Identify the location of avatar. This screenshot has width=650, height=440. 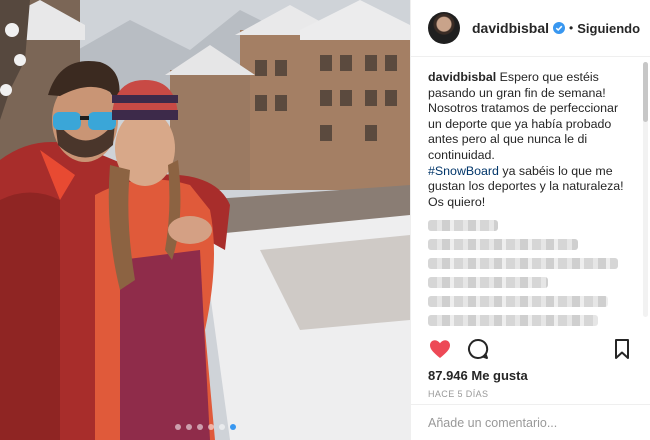
(444, 28).